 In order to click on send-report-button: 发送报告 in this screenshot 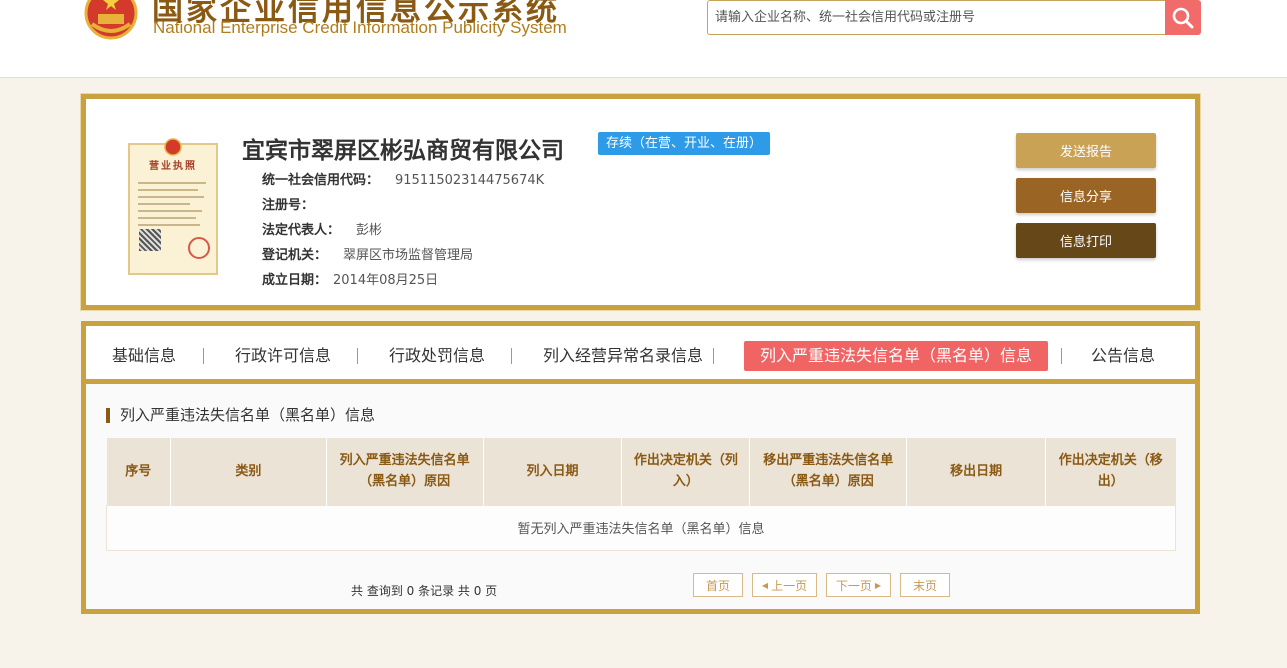, I will do `click(1086, 150)`.